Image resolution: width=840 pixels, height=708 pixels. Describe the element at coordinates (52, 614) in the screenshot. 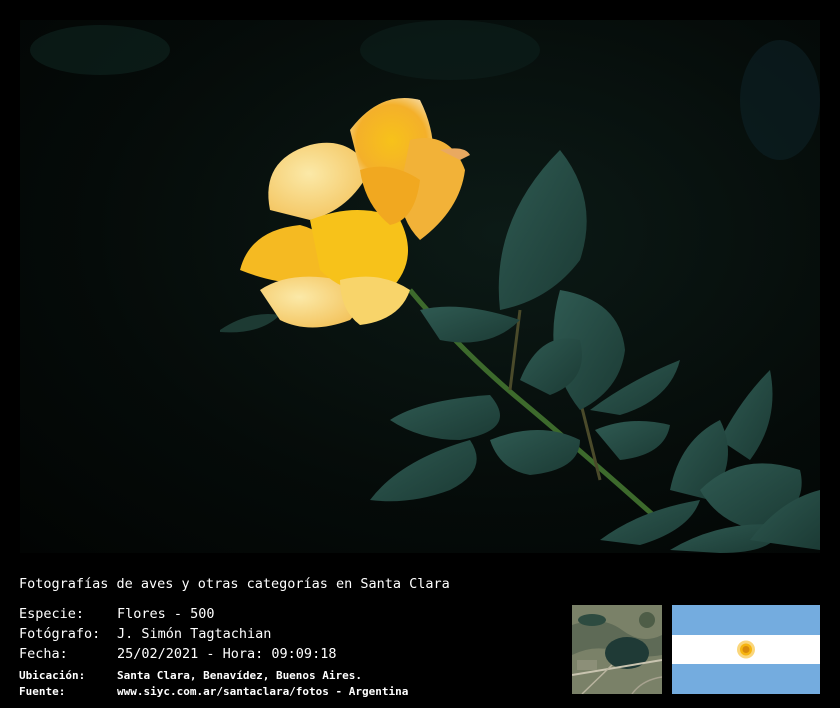

I see `species-label: Especie:` at that location.